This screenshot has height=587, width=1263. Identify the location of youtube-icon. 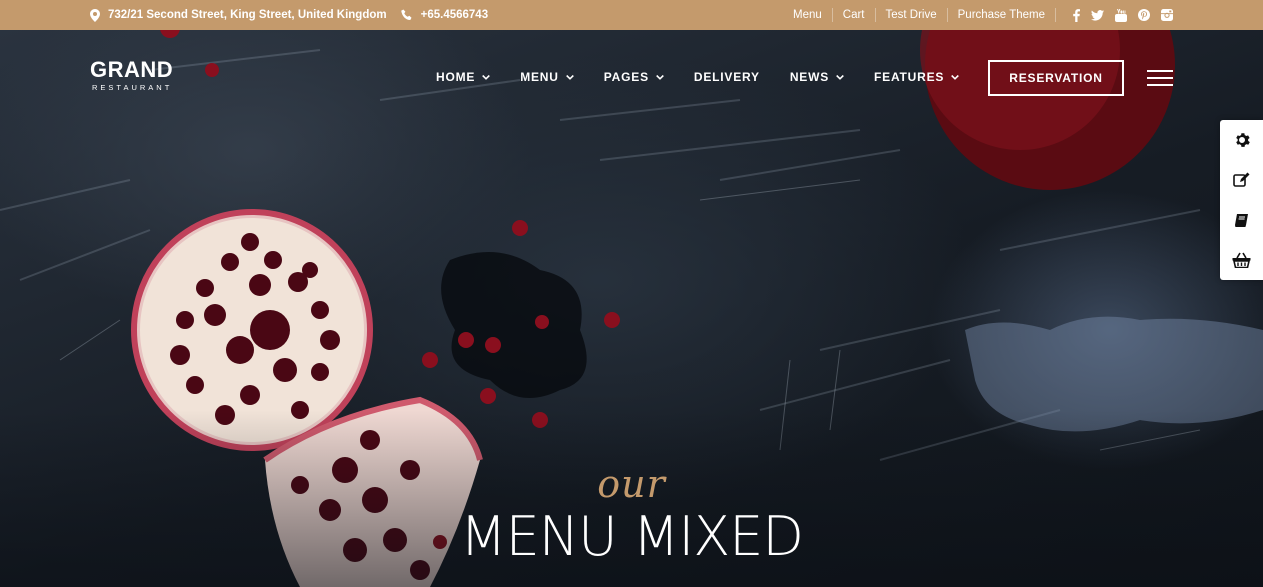
(1121, 15).